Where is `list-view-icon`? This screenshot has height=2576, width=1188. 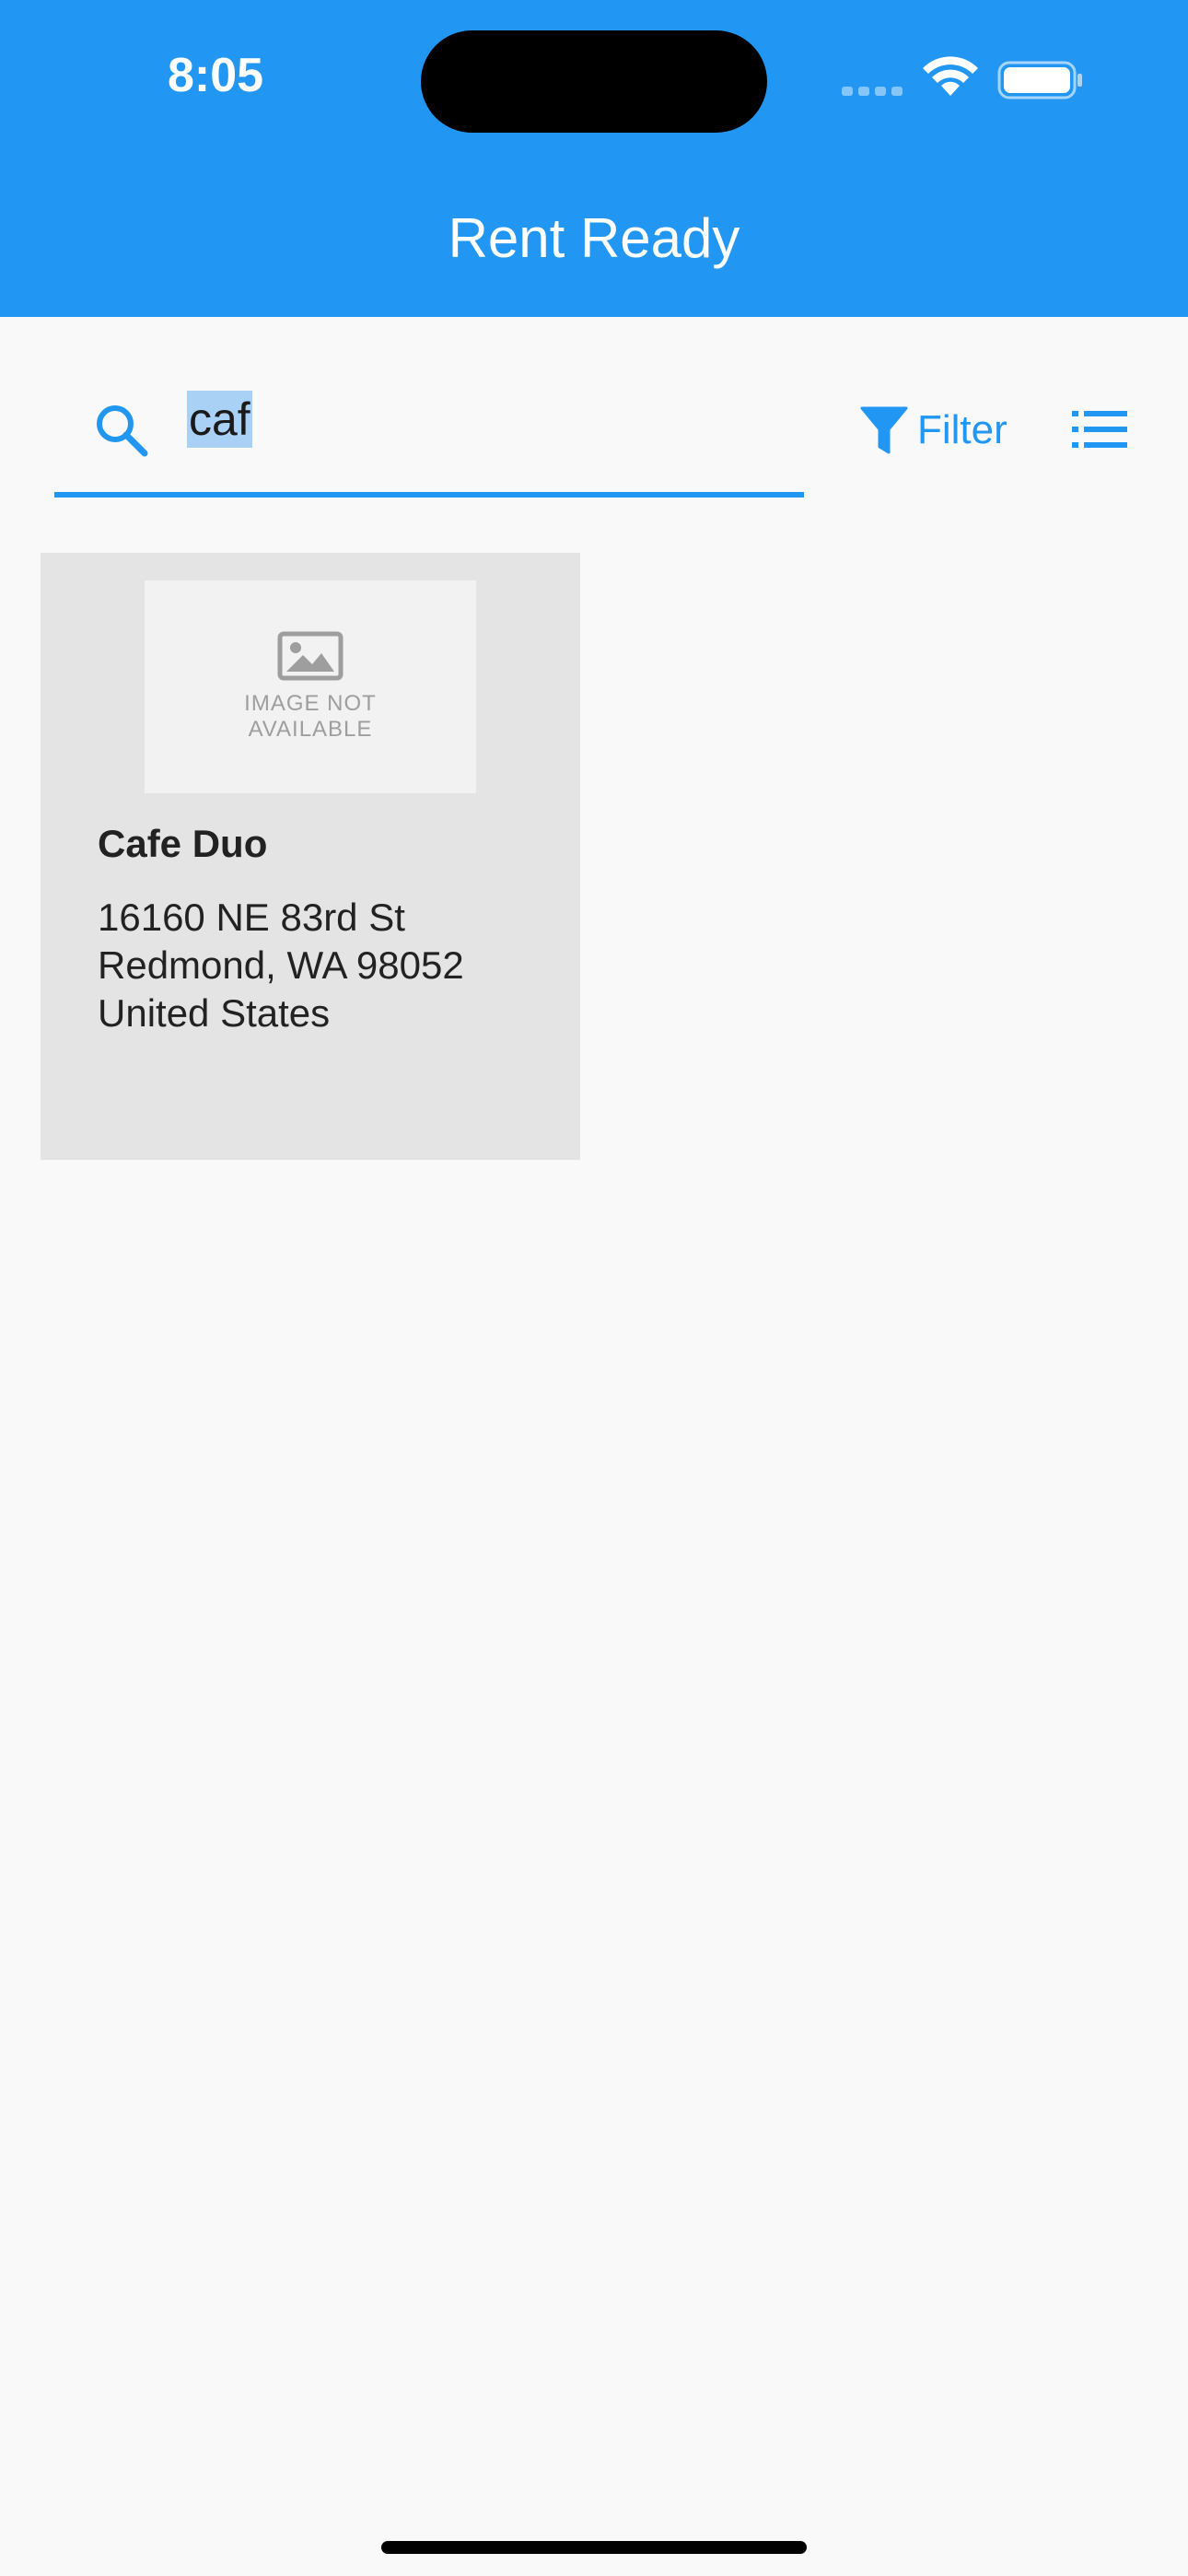
list-view-icon is located at coordinates (1099, 429).